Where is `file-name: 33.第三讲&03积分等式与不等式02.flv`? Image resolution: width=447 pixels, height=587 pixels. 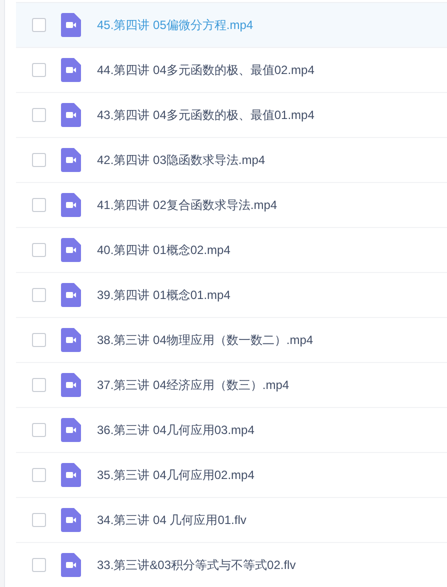
file-name: 33.第三讲&03积分等式与不等式02.flv is located at coordinates (196, 565).